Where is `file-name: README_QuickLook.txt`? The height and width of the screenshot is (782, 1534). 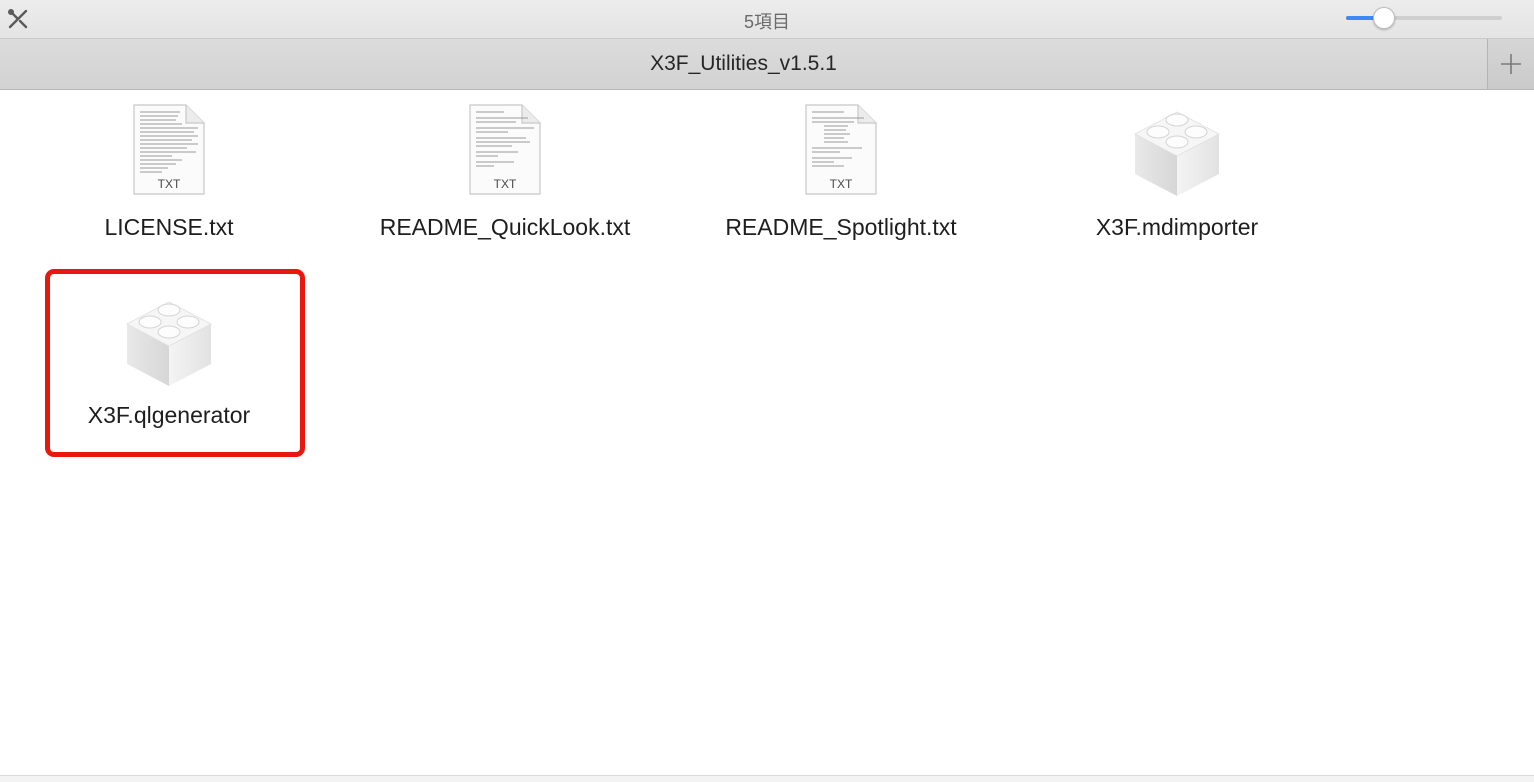
file-name: README_QuickLook.txt is located at coordinates (505, 227).